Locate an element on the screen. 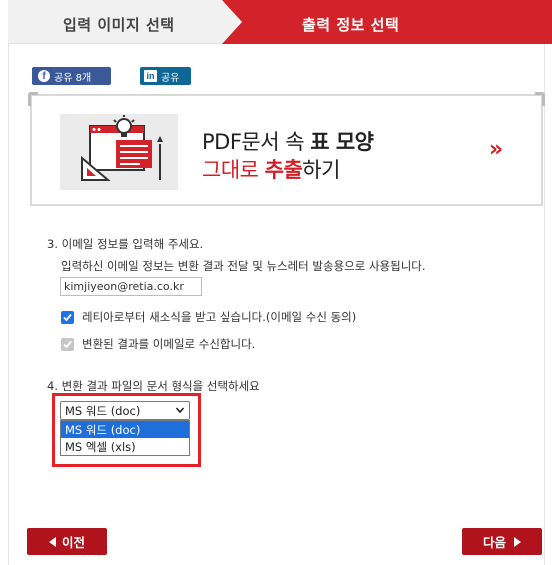 This screenshot has height=565, width=552. format-option-xls: MS 엑셀 (xls) is located at coordinates (125, 446).